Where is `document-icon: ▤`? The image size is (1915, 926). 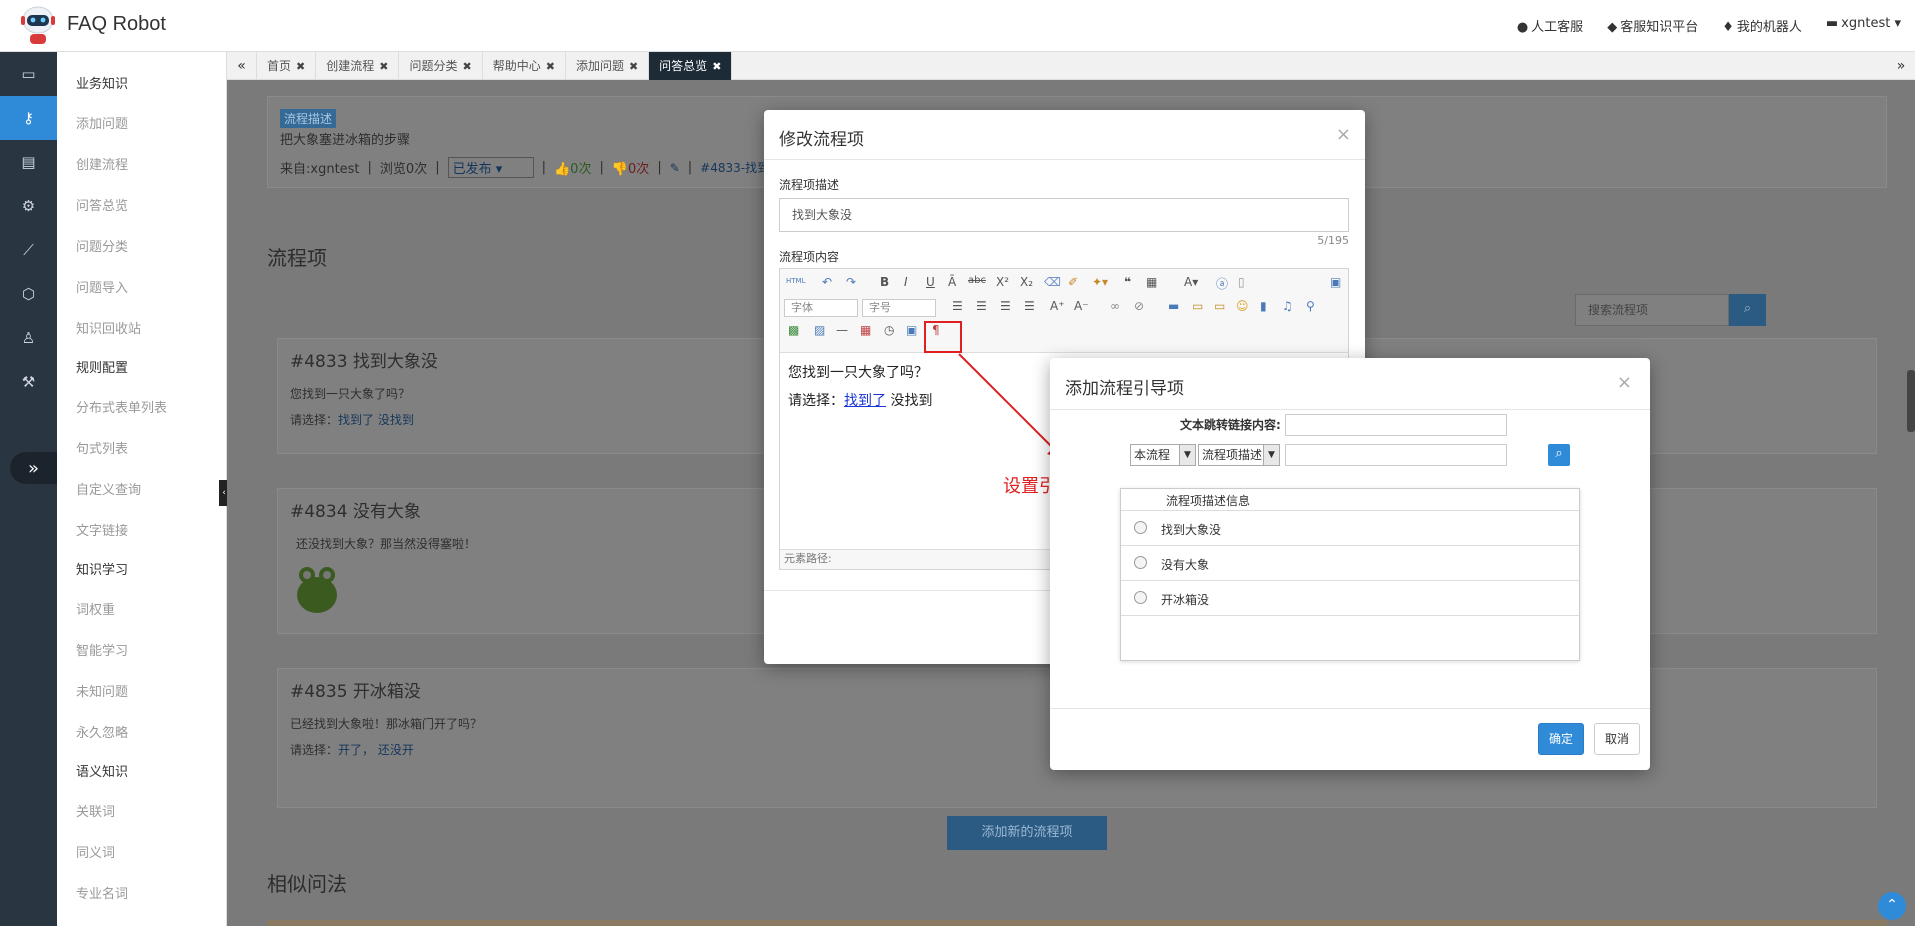
document-icon: ▤ is located at coordinates (28, 162).